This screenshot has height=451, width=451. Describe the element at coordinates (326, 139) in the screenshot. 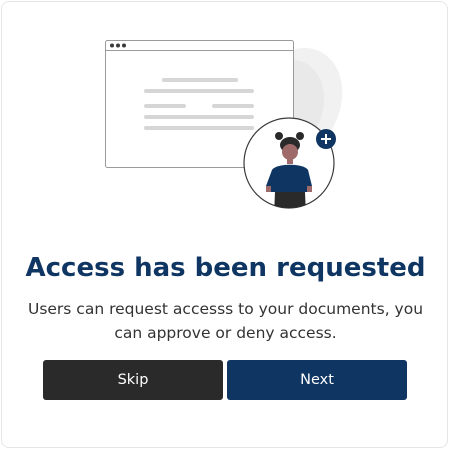

I see `plus-icon` at that location.